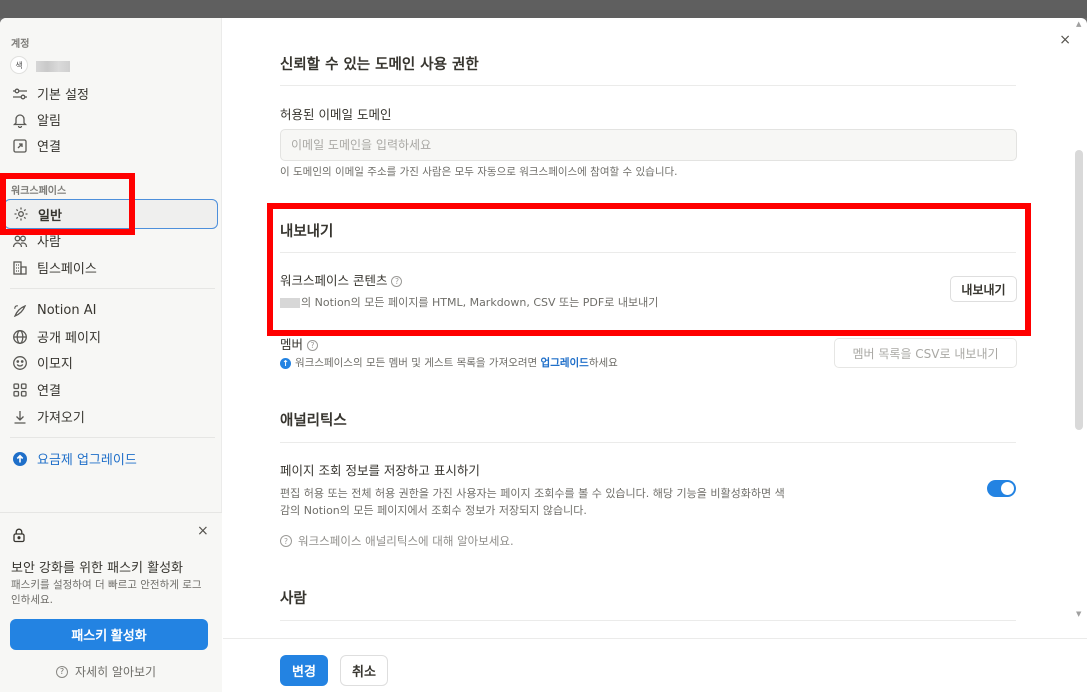 This screenshot has width=1087, height=692. What do you see at coordinates (111, 119) in the screenshot?
I see `sidebar-item-notifications: 알림` at bounding box center [111, 119].